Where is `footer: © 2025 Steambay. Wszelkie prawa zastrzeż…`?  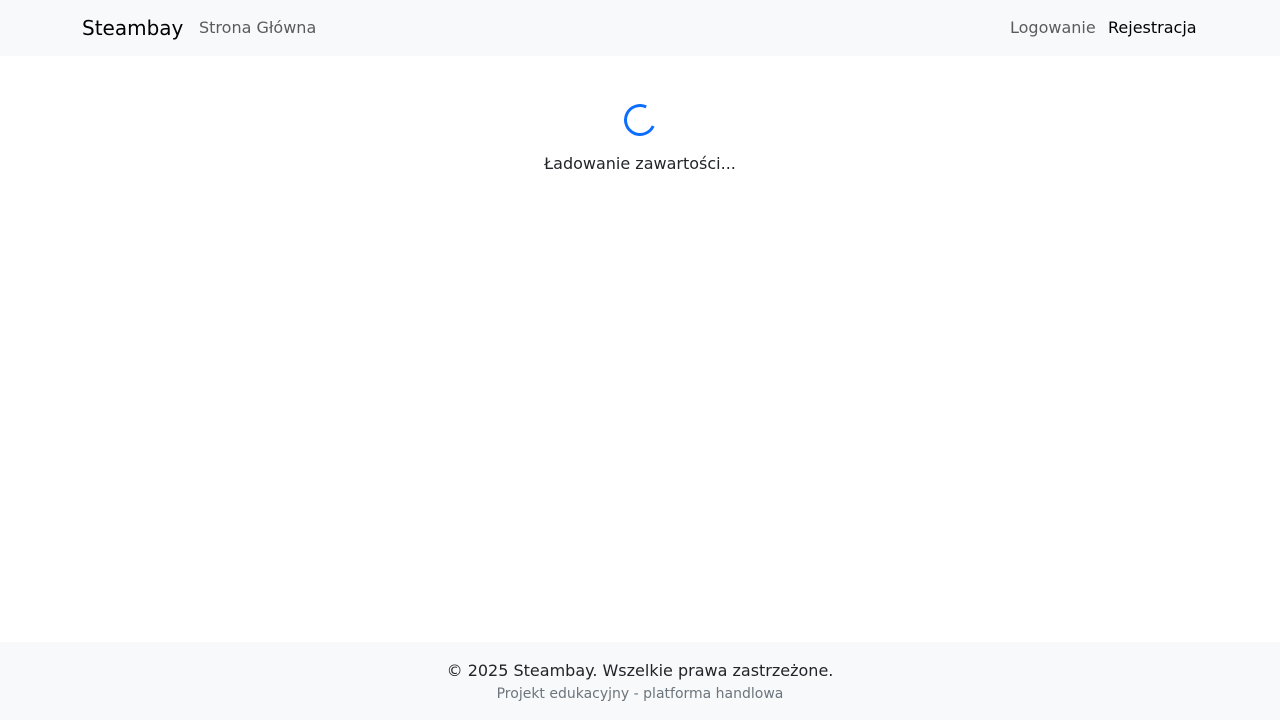
footer: © 2025 Steambay. Wszelkie prawa zastrzeż… is located at coordinates (640, 681).